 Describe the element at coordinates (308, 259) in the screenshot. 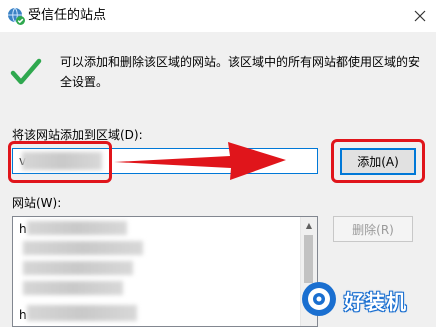

I see `scroll-thumb` at that location.